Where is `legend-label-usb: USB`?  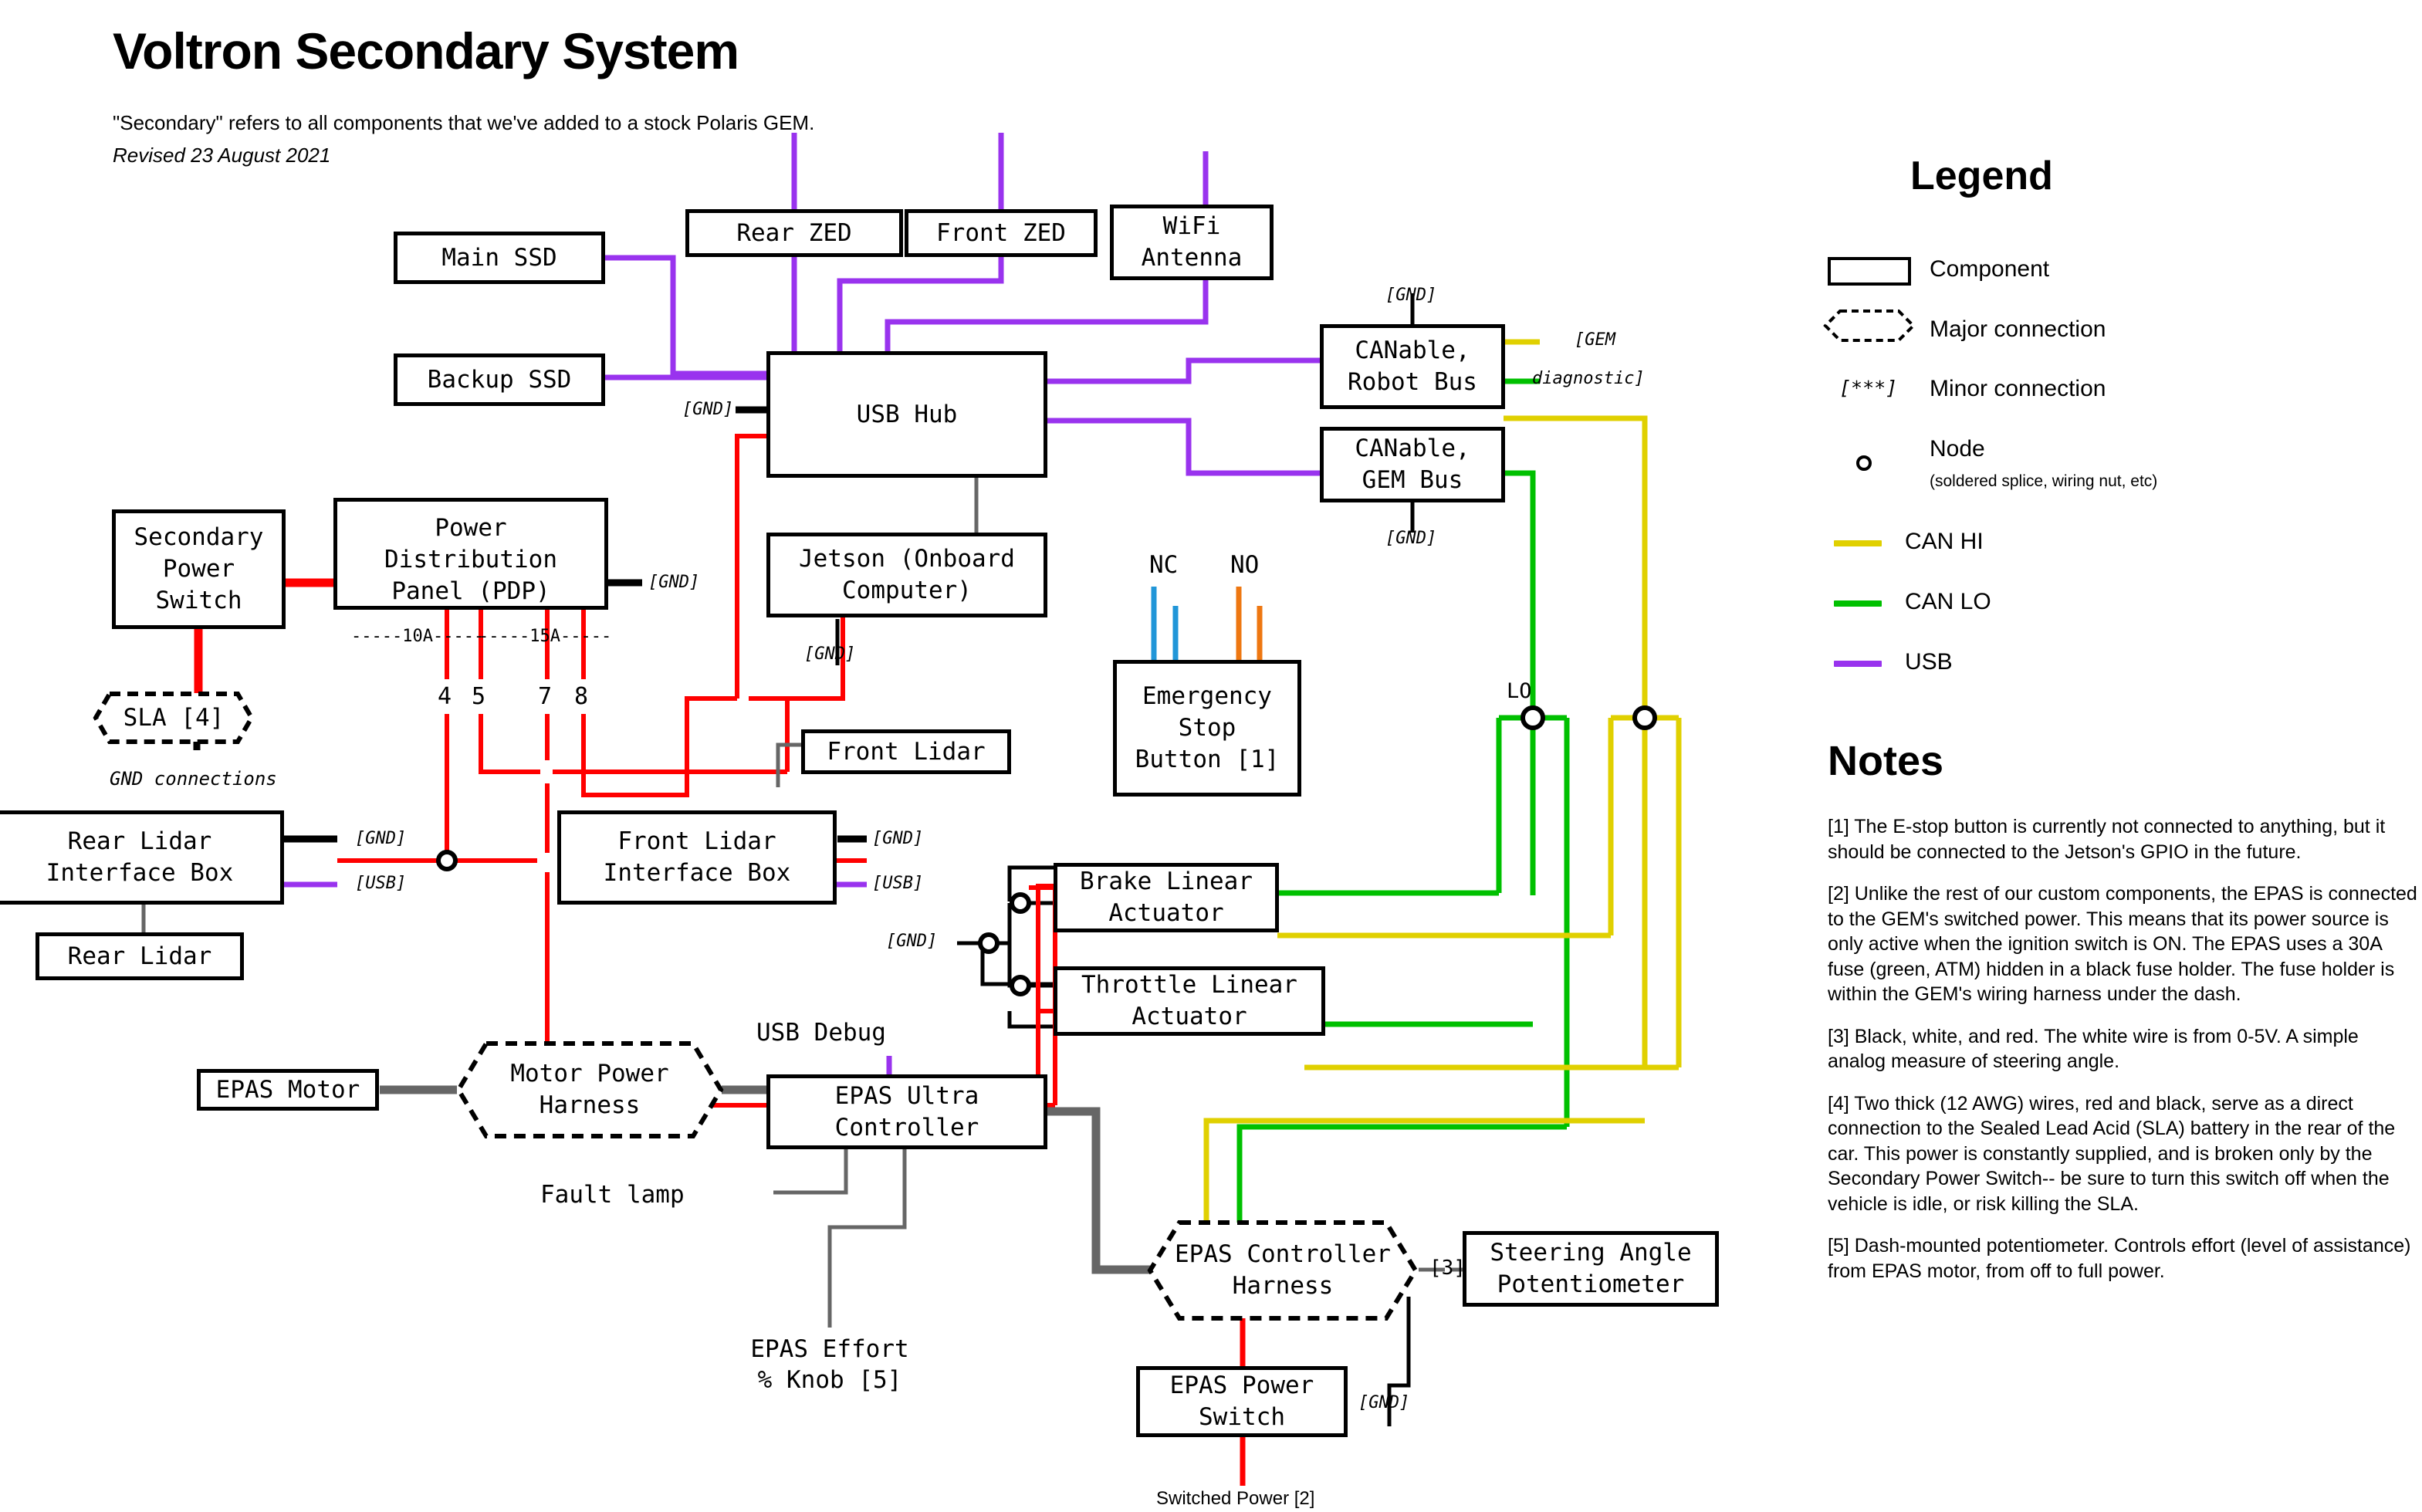 legend-label-usb: USB is located at coordinates (1929, 662).